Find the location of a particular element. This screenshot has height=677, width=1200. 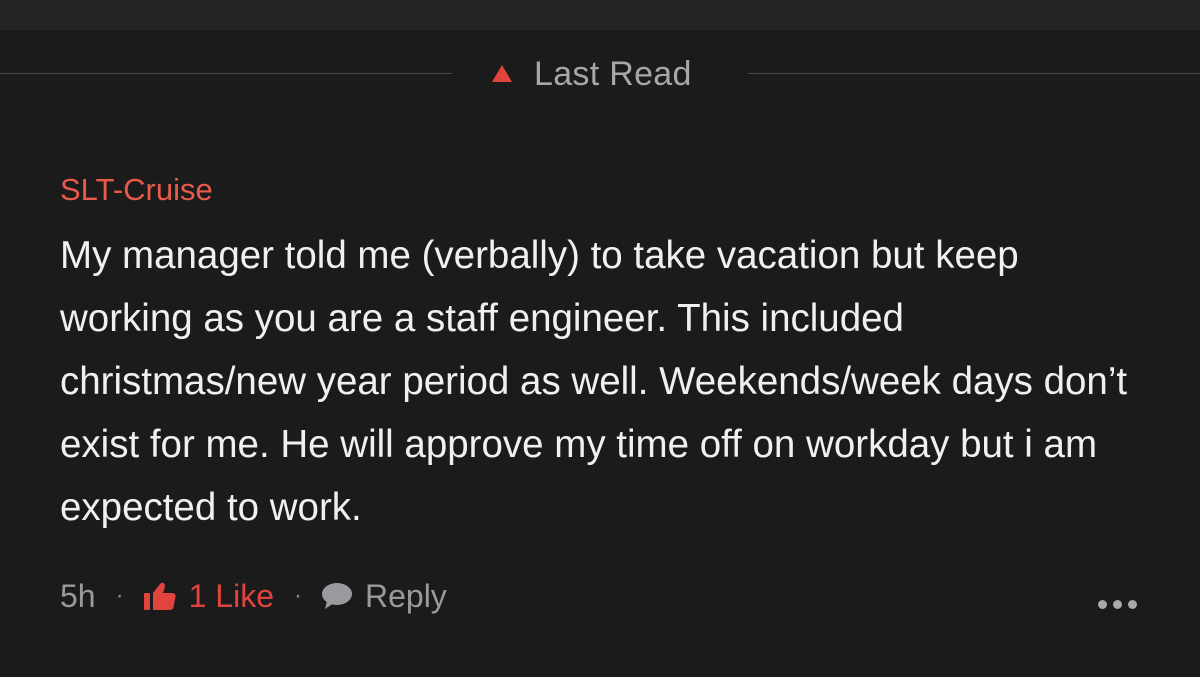

last-read-label-group: Last Read is located at coordinates (592, 74).